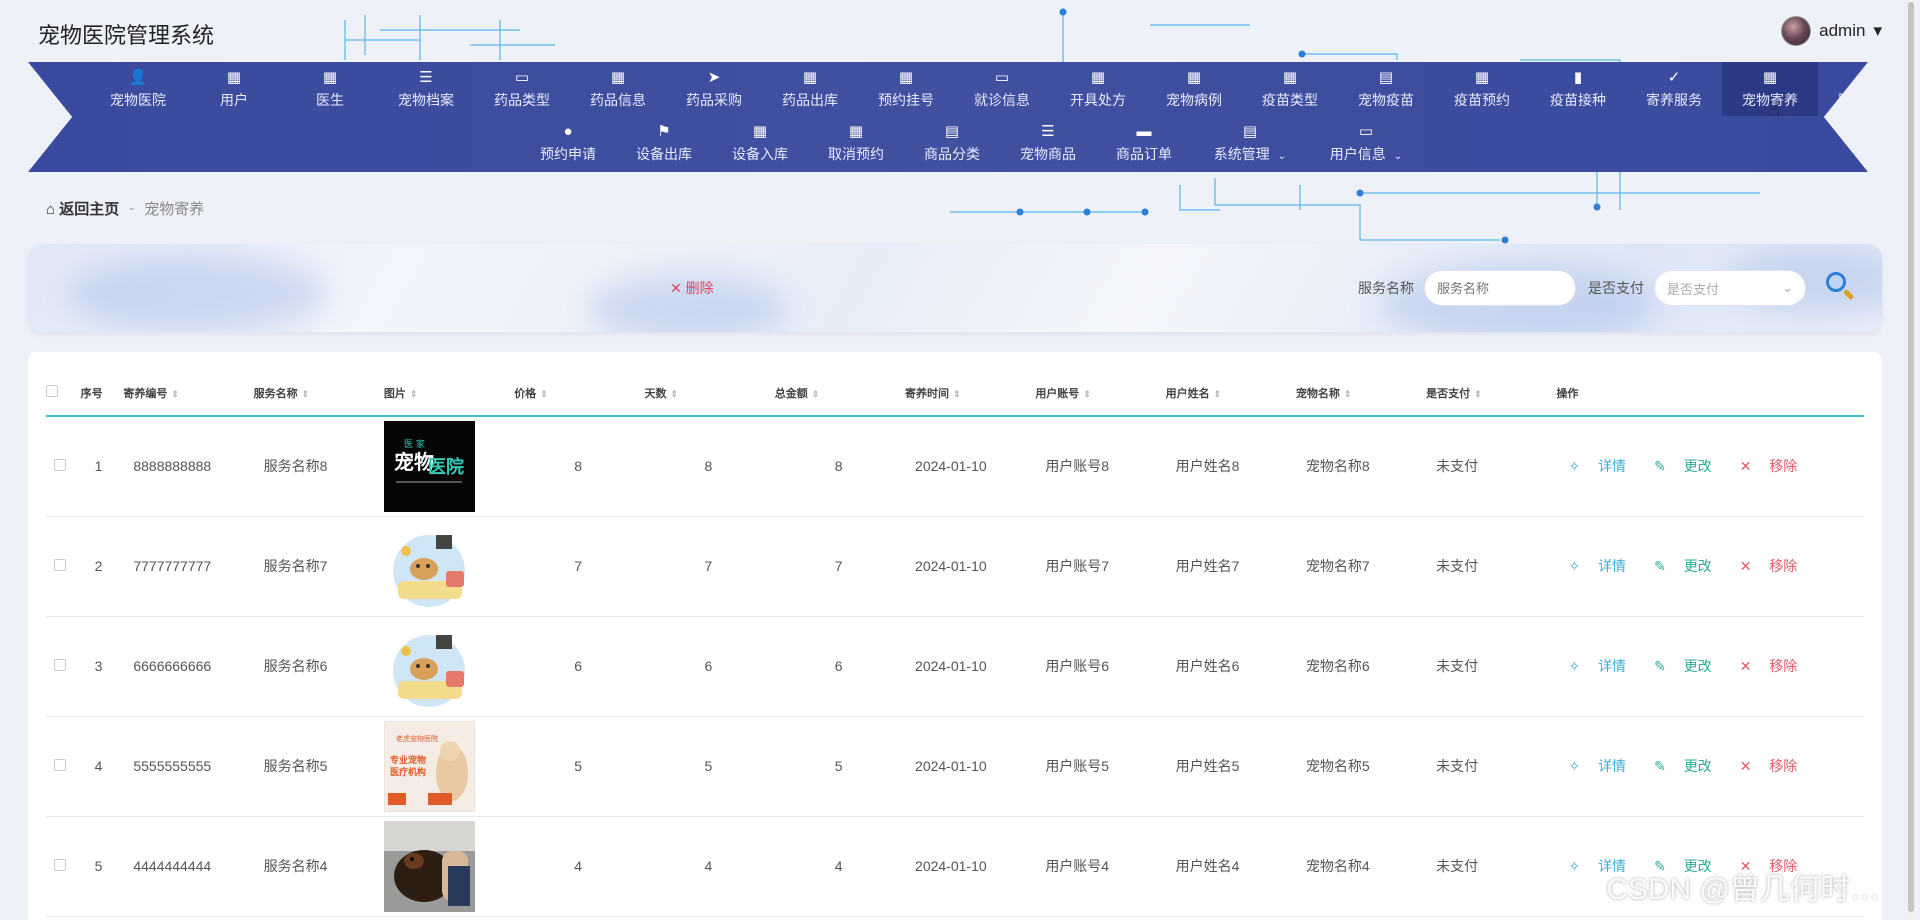  Describe the element at coordinates (318, 393) in the screenshot. I see `column-header: 服务名称 ⇕` at that location.